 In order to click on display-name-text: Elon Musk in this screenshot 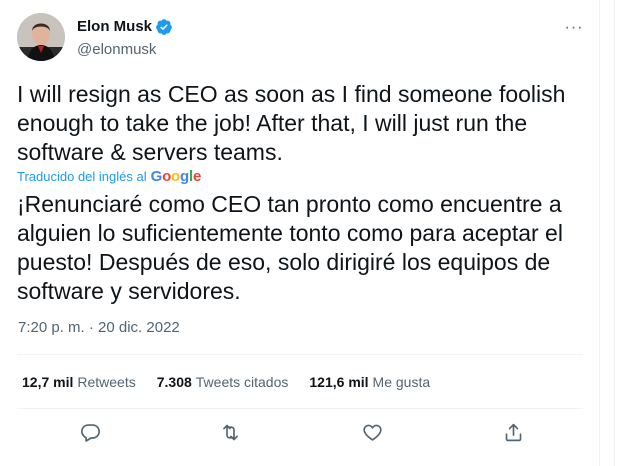, I will do `click(115, 26)`.